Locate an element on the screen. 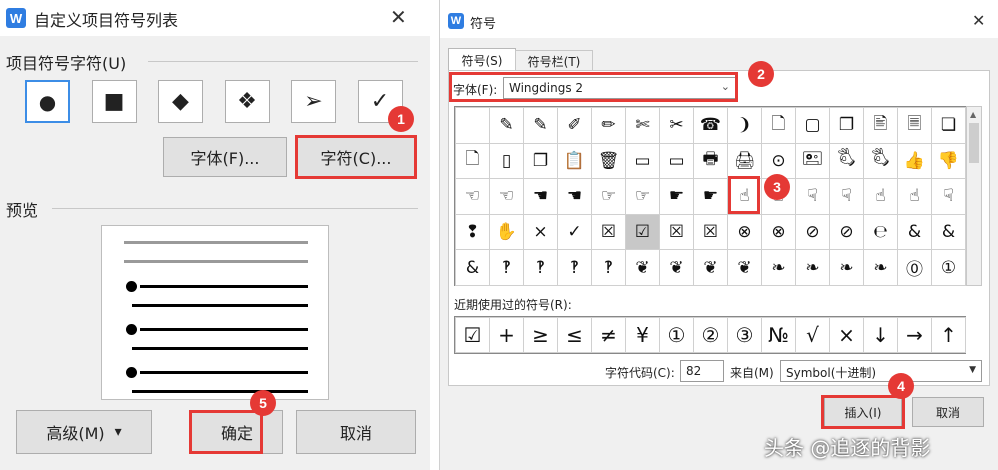 The image size is (998, 470). symbol-cell: ✏ is located at coordinates (608, 125).